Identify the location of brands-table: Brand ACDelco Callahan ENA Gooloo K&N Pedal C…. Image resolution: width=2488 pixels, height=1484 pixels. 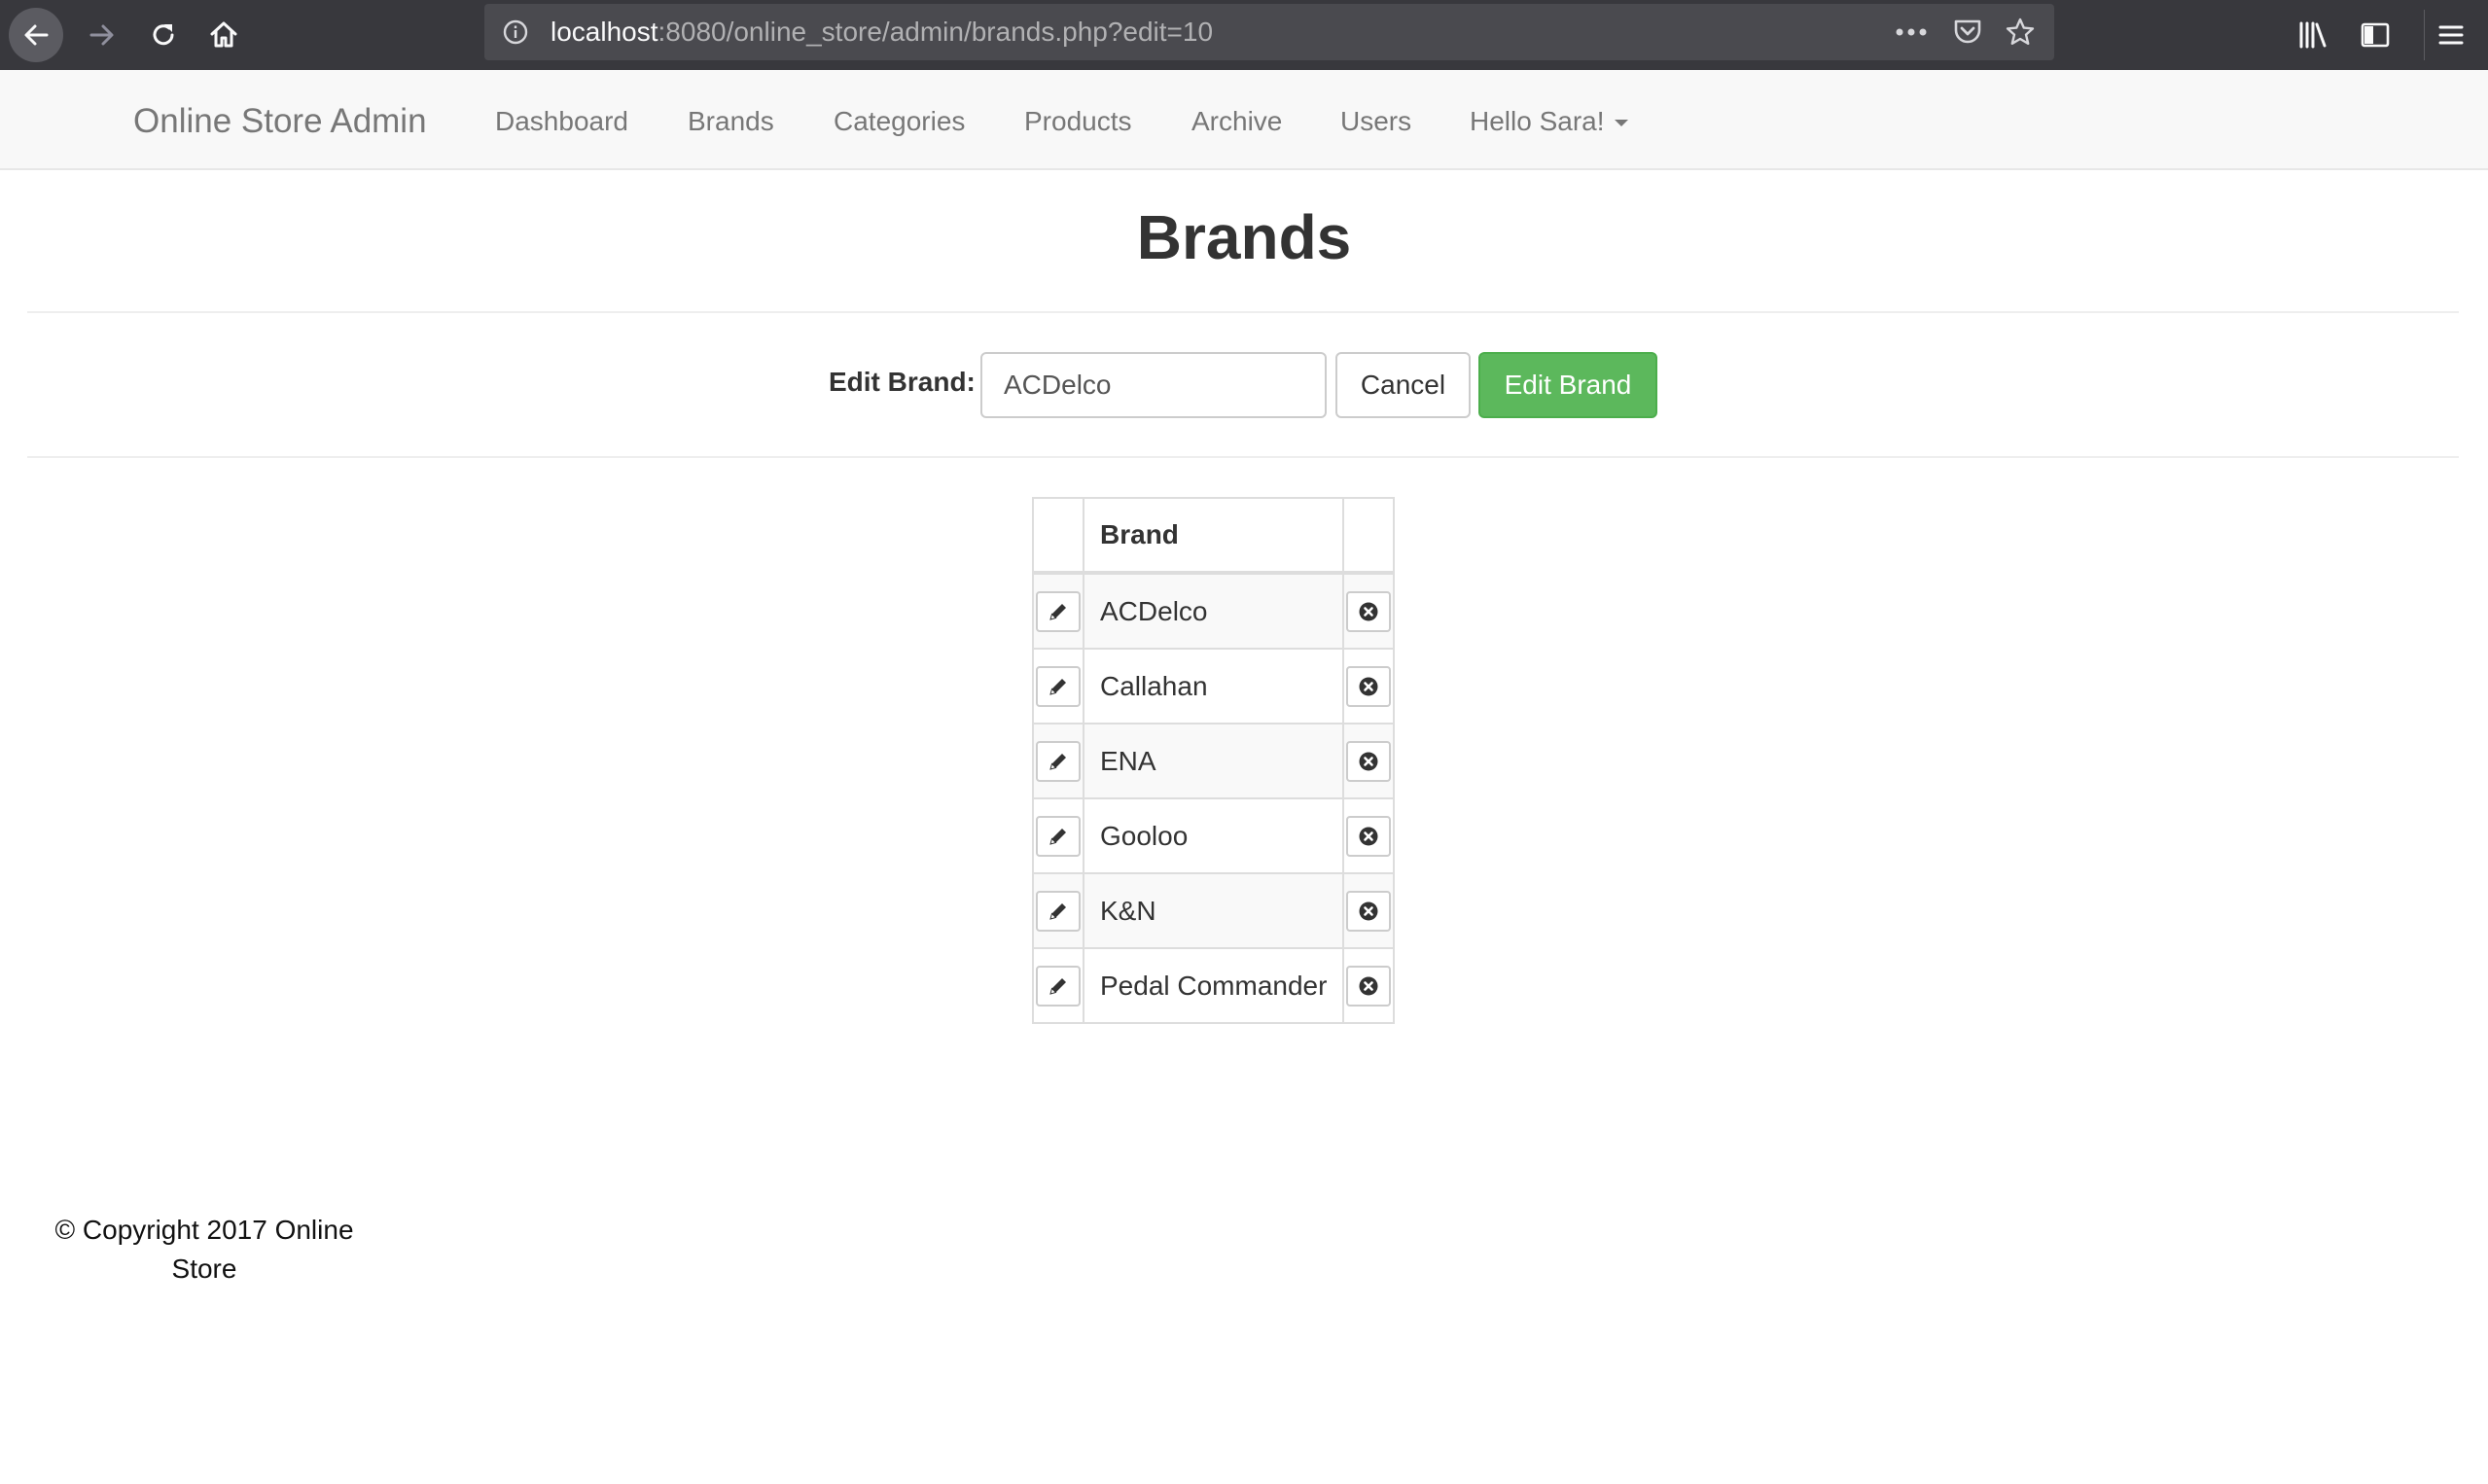
(1214, 761).